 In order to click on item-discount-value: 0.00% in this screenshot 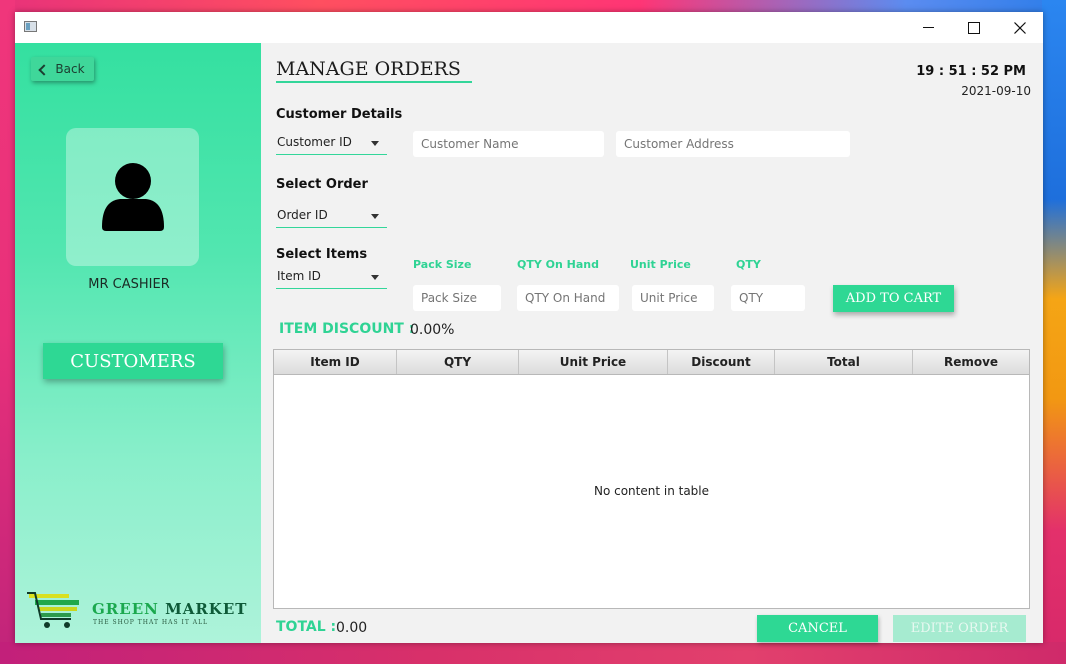, I will do `click(432, 330)`.